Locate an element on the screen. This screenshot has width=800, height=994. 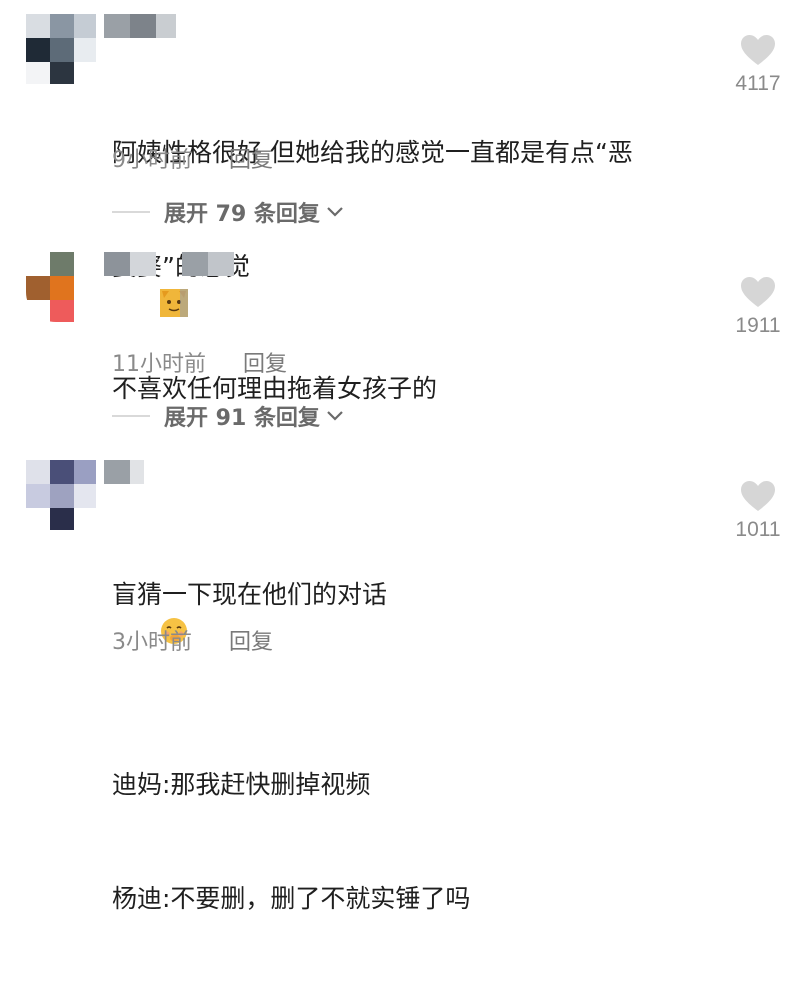
expand-label: 展开 79 条回复 is located at coordinates (242, 214).